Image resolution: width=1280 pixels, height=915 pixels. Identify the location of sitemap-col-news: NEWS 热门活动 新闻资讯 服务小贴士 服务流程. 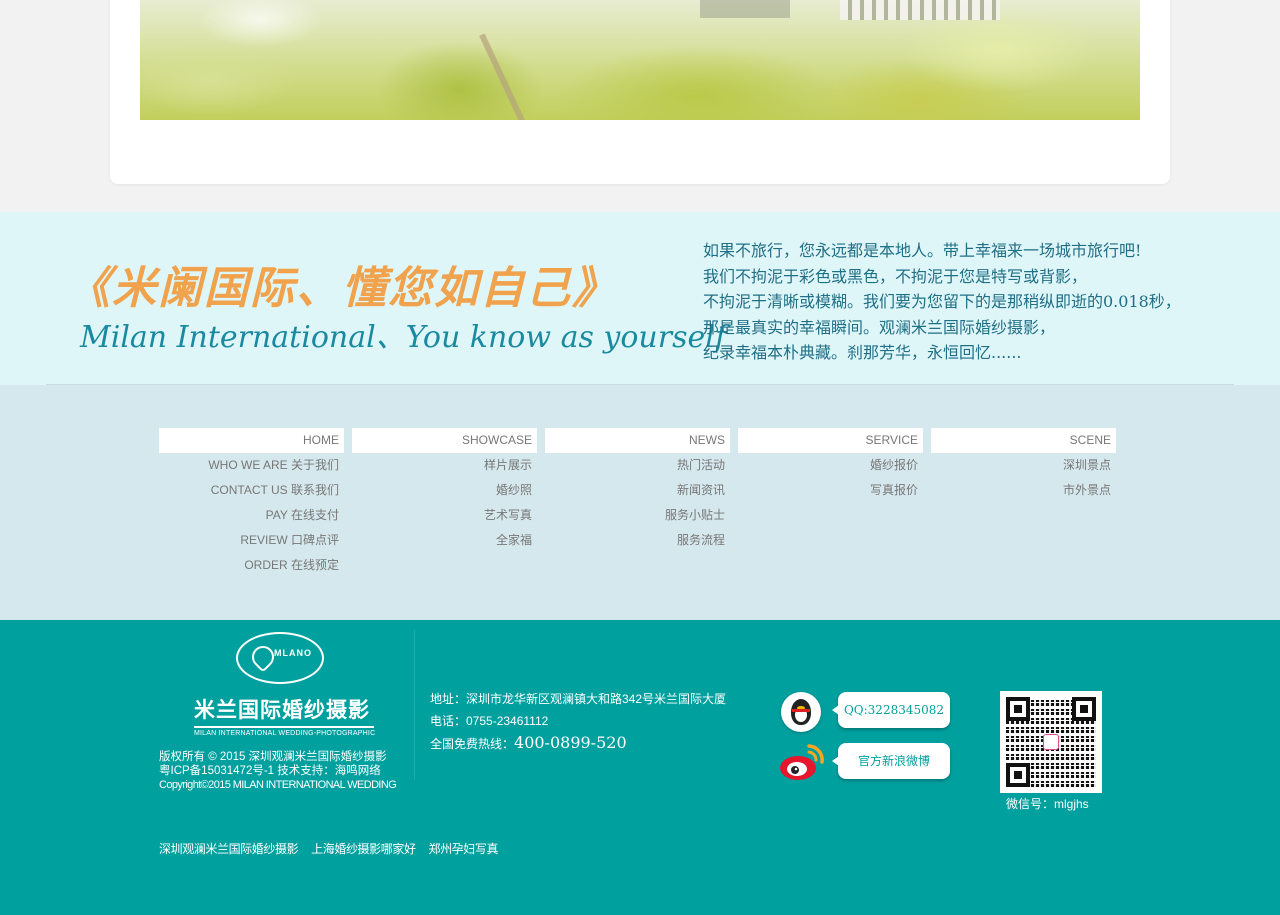
(637, 490).